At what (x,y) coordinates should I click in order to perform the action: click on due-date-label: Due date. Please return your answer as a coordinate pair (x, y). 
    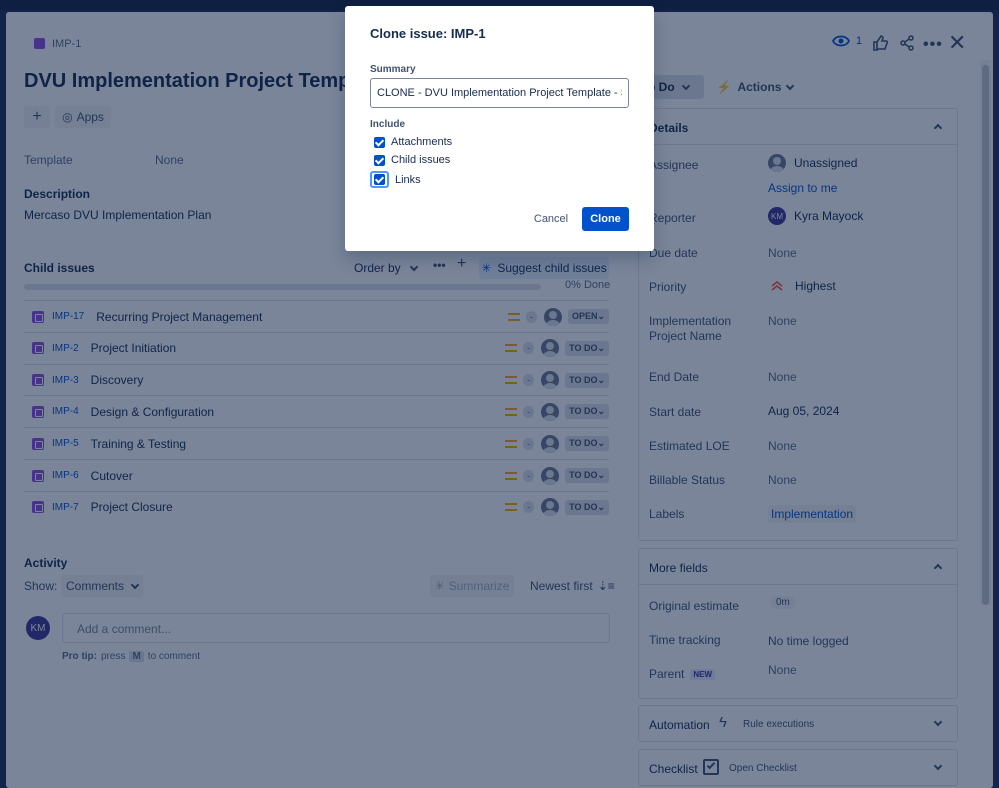
    Looking at the image, I should click on (673, 253).